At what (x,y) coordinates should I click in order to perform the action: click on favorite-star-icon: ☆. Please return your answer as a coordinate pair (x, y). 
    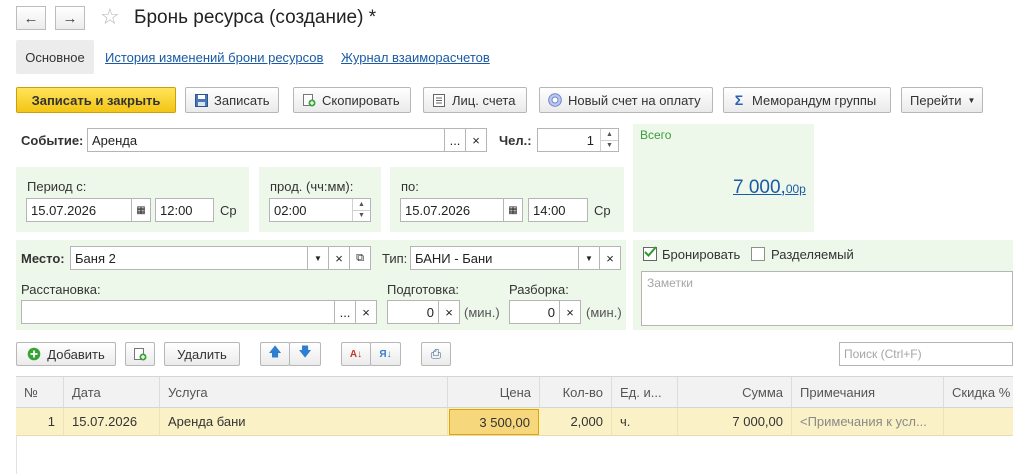
    Looking at the image, I should click on (110, 17).